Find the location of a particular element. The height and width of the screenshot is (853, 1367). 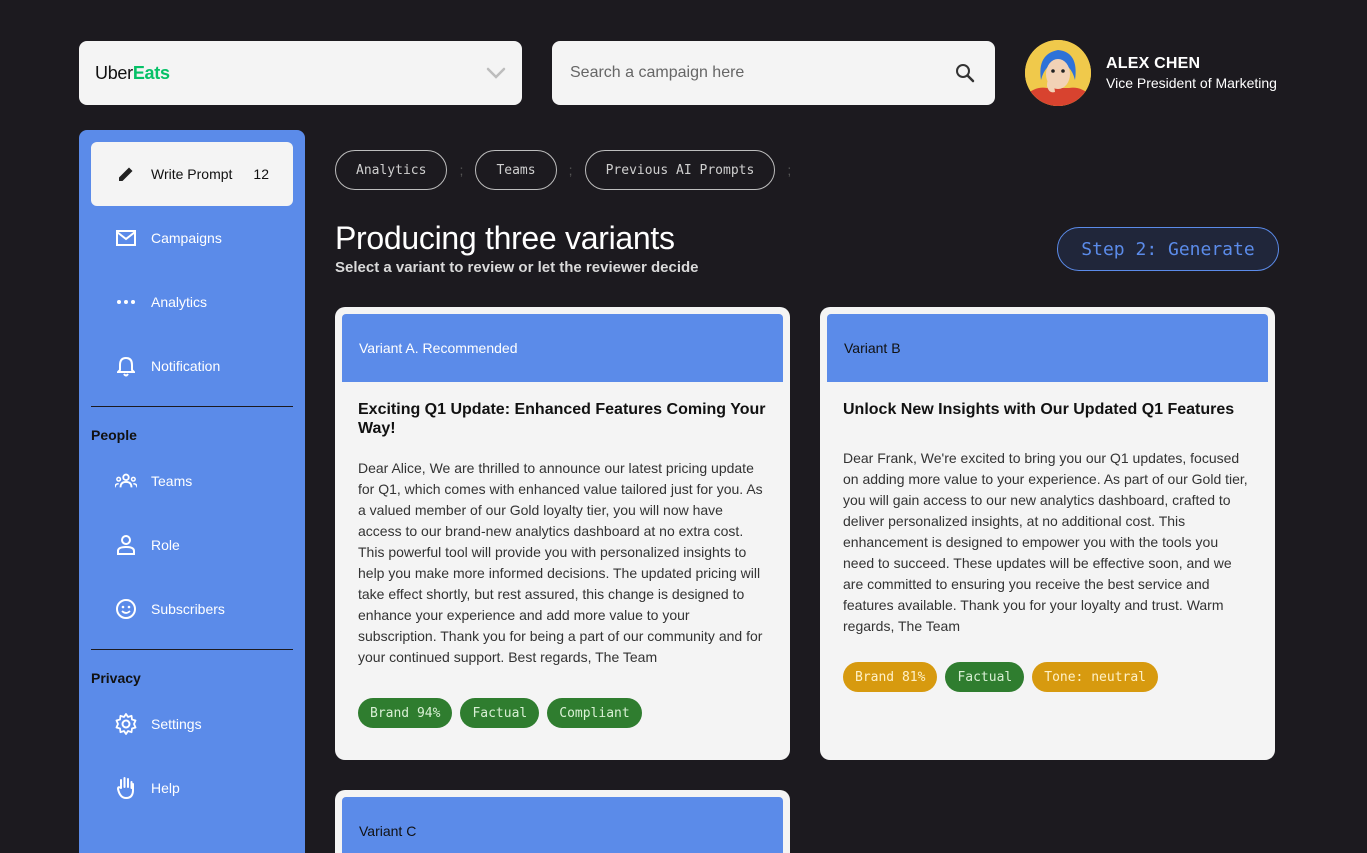

user-profile: ALEX CHEN Vice President of Marketing is located at coordinates (1151, 73).